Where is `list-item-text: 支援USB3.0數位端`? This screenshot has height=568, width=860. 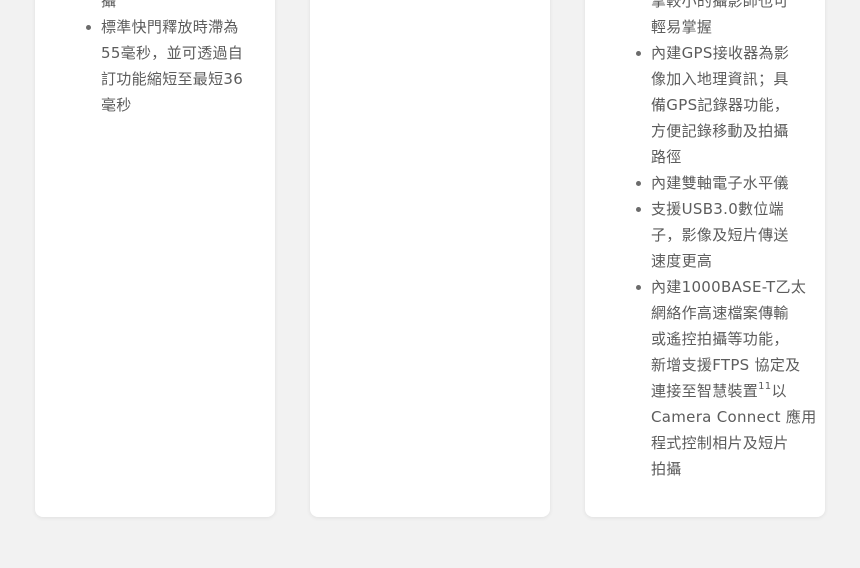 list-item-text: 支援USB3.0數位端 is located at coordinates (717, 209).